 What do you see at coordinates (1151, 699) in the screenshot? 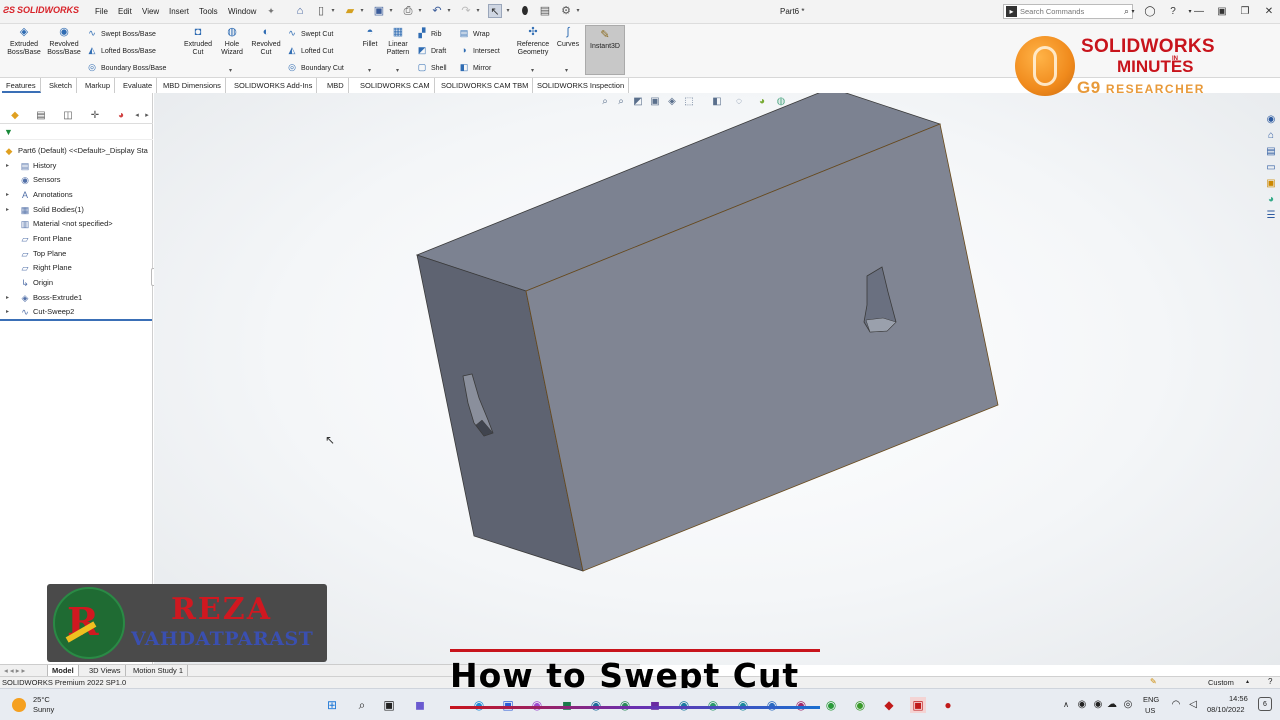
I see `input-language: ENG` at bounding box center [1151, 699].